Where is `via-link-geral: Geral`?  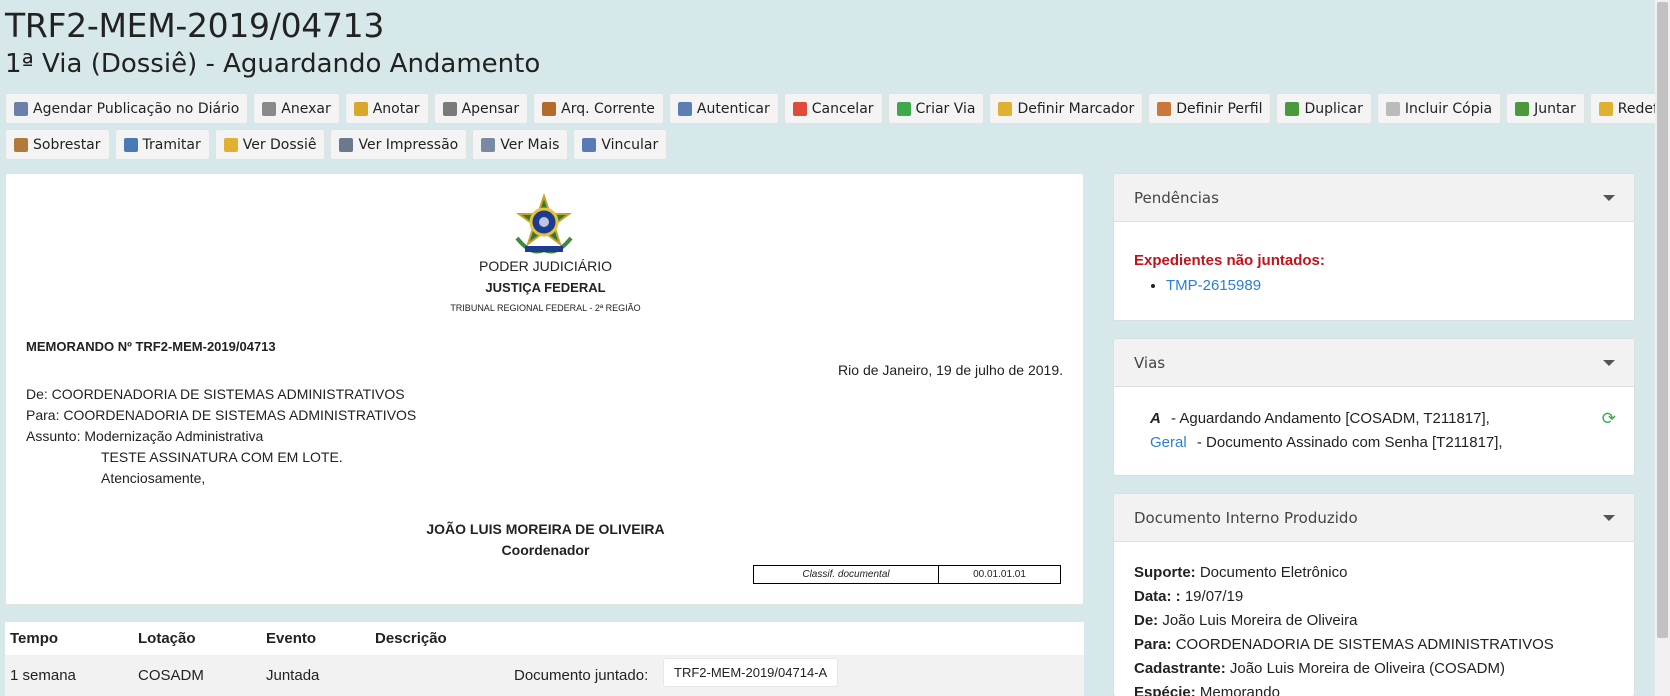
via-link-geral: Geral is located at coordinates (1168, 442).